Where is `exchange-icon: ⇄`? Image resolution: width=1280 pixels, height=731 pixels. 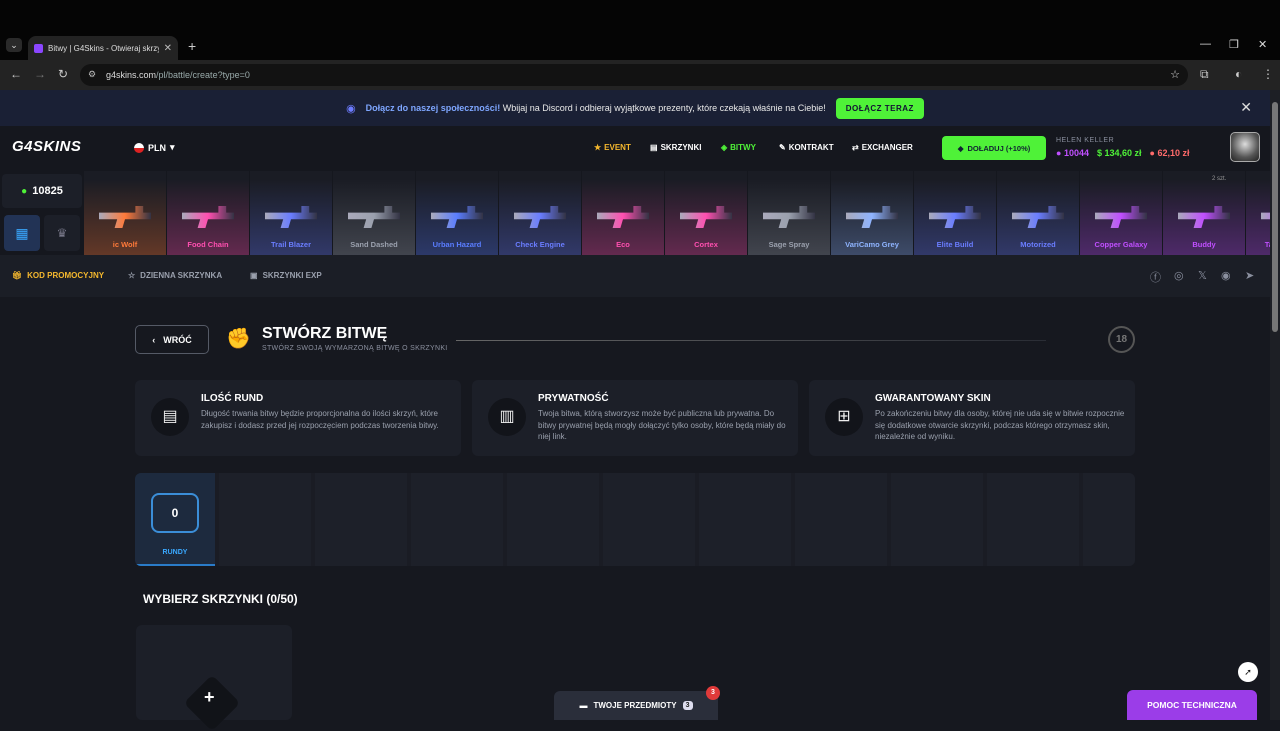 exchange-icon: ⇄ is located at coordinates (855, 147).